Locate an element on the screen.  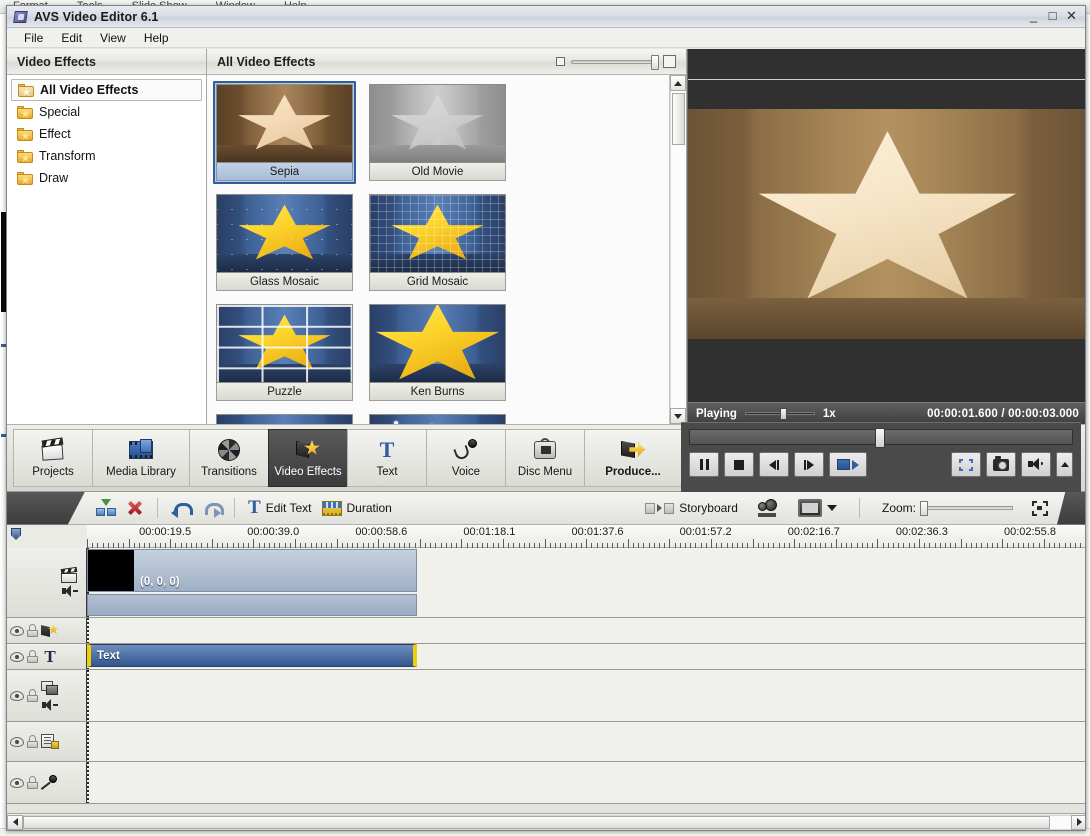
timeline-horizontal-scrollbar is located at coordinates (546, 821).